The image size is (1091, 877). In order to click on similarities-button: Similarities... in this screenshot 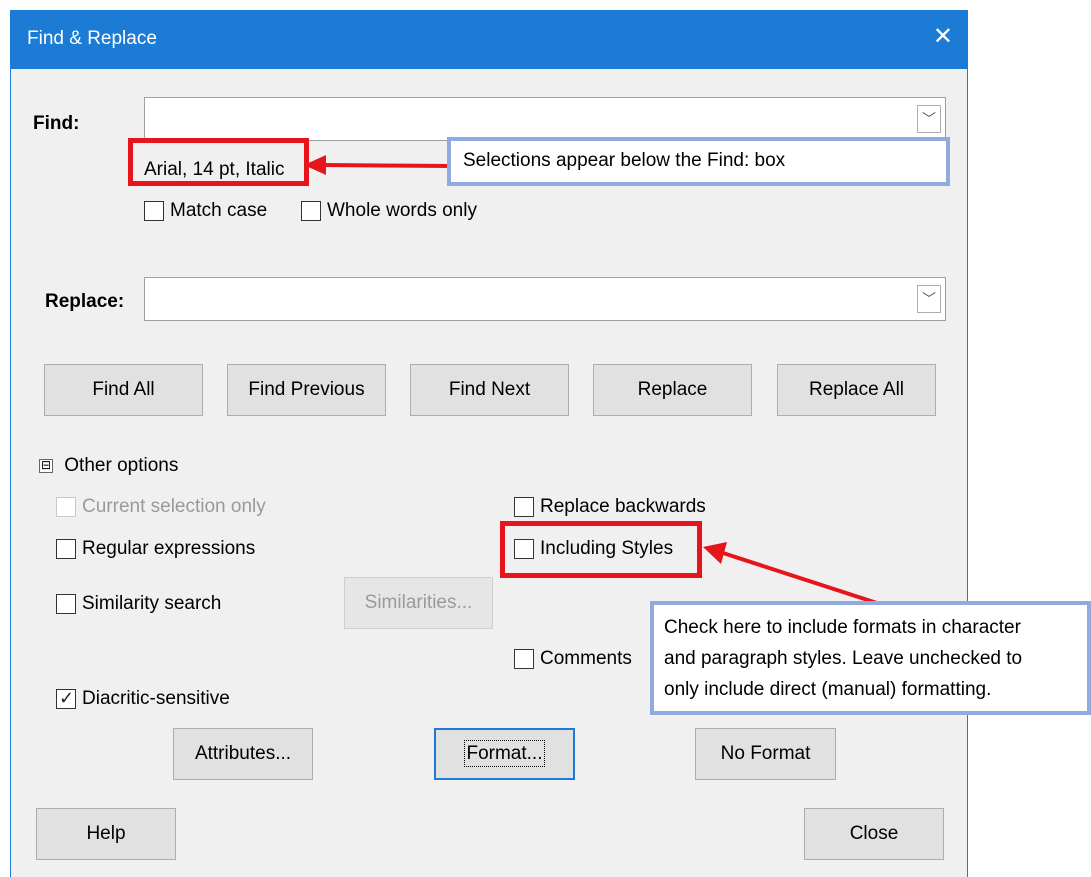, I will do `click(418, 603)`.